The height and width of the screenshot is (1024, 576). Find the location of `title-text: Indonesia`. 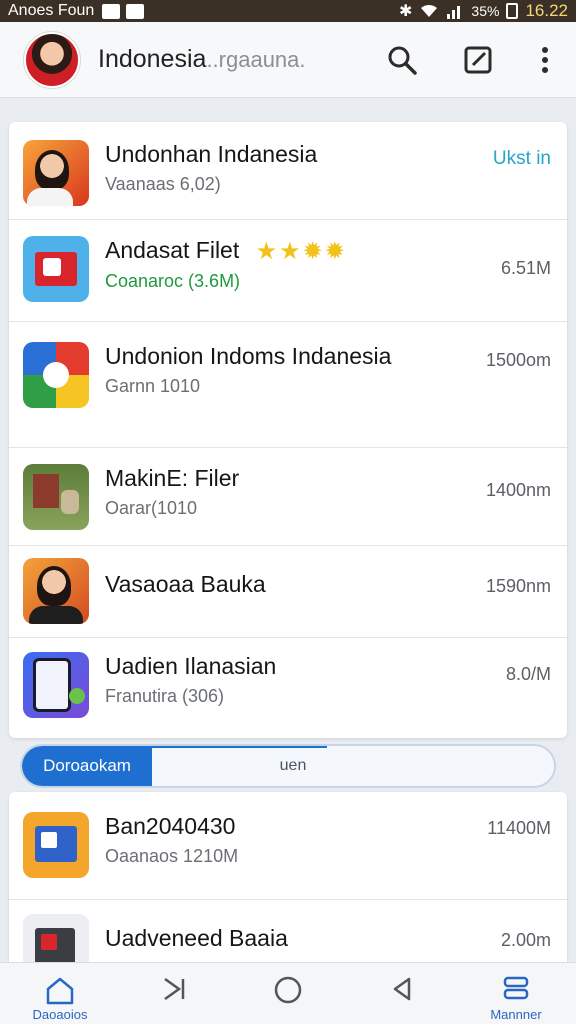

title-text: Indonesia is located at coordinates (152, 59).